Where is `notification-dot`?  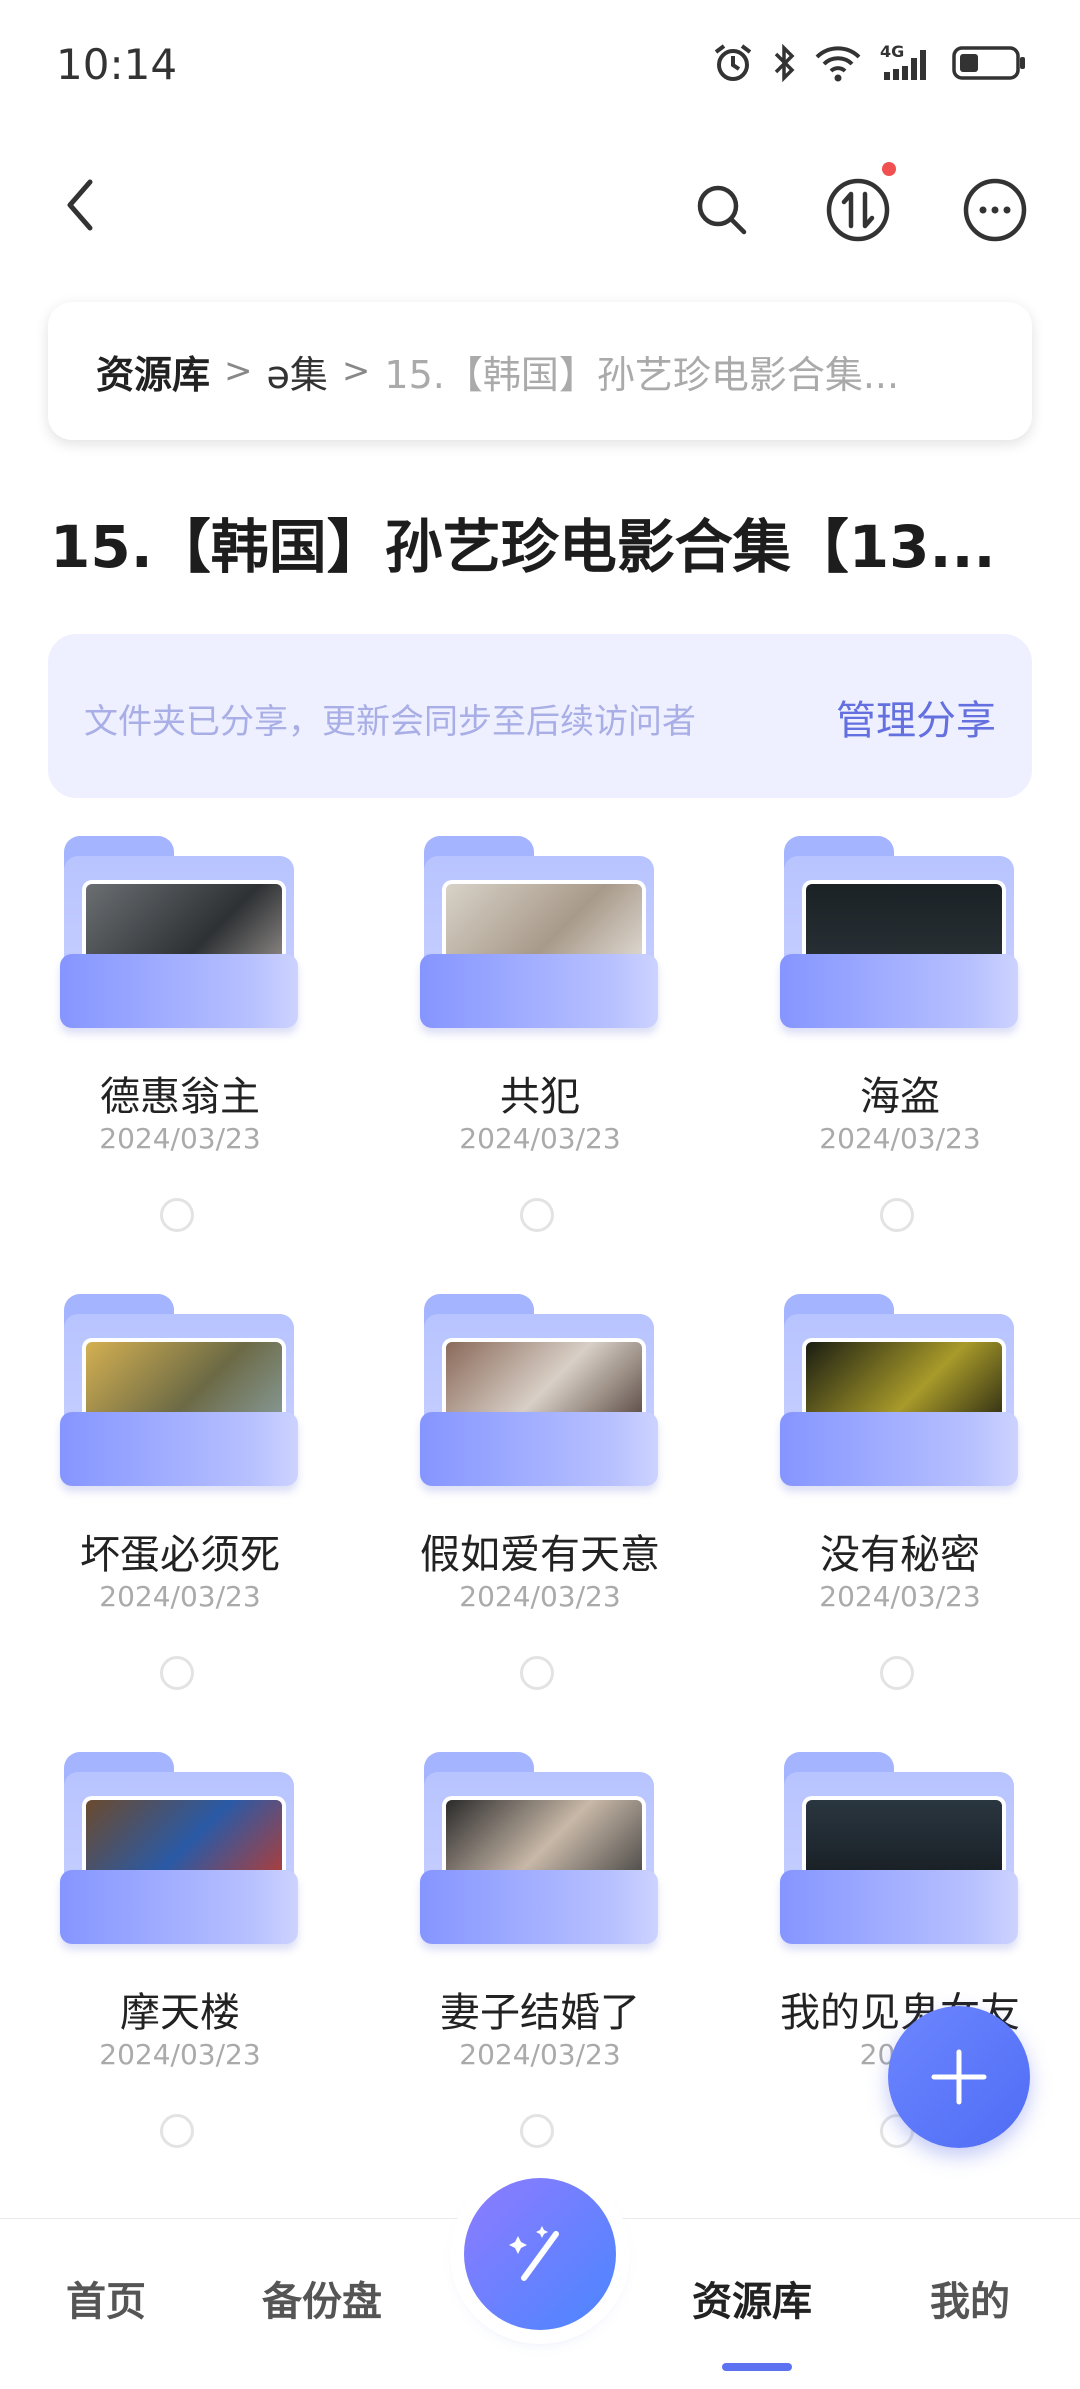 notification-dot is located at coordinates (889, 169).